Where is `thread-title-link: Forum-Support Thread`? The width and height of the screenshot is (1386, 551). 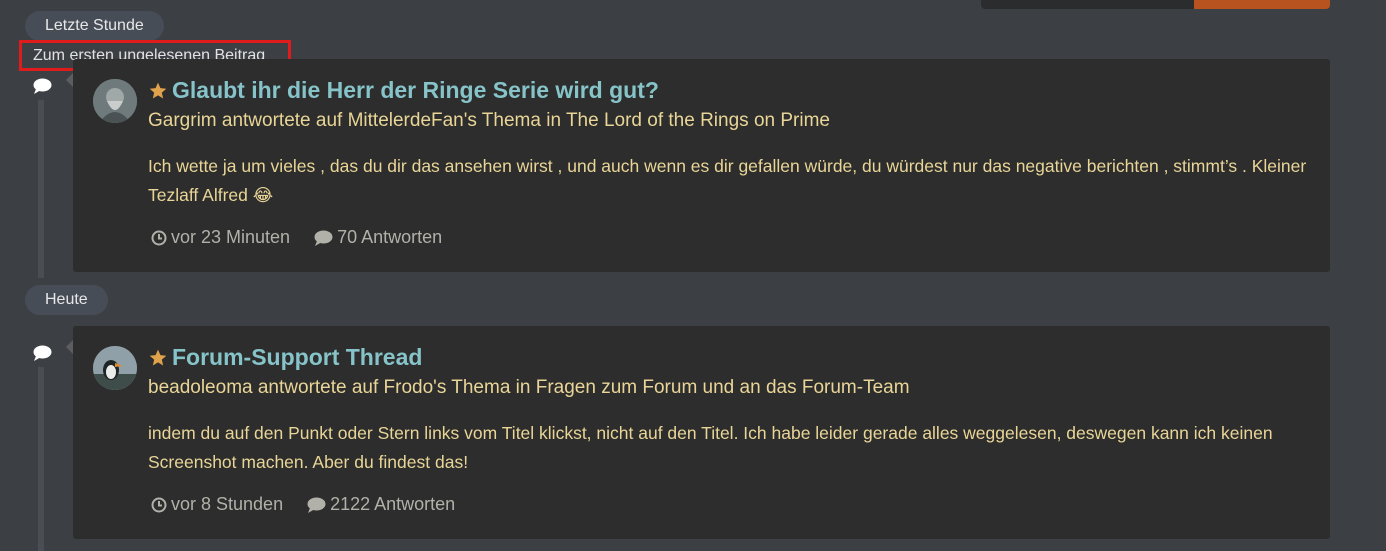 thread-title-link: Forum-Support Thread is located at coordinates (297, 357).